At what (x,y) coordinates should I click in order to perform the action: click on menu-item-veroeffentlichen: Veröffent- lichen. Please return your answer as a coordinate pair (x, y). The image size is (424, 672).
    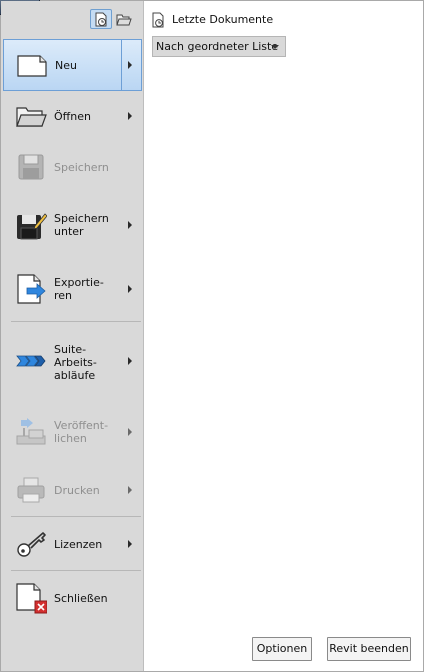
    Looking at the image, I should click on (72, 432).